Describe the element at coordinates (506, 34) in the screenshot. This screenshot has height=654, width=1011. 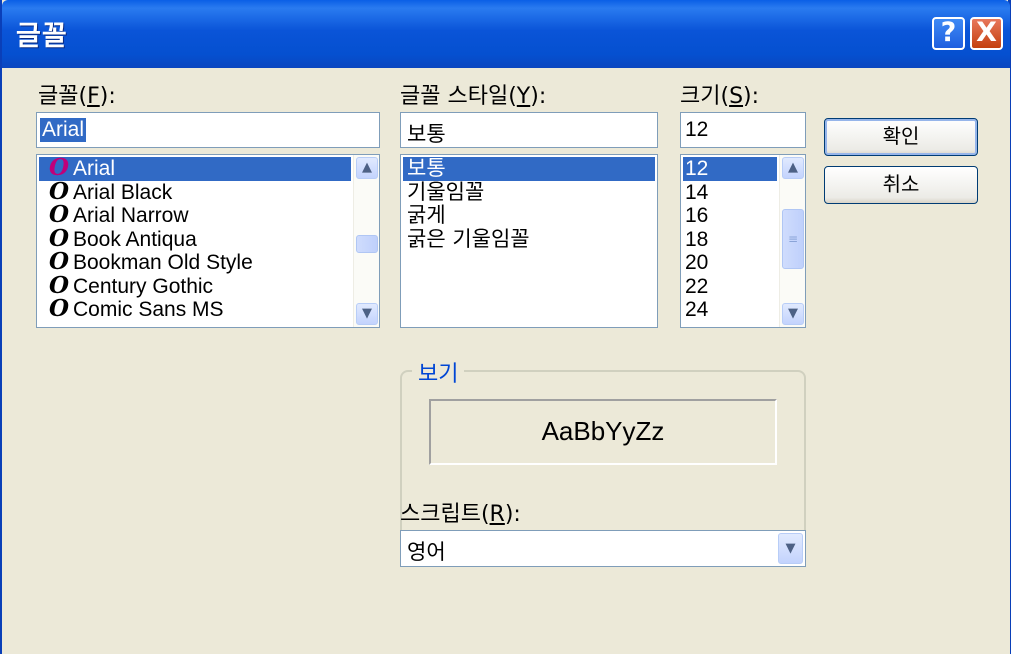
I see `title-bar: 글꼴 ? X` at that location.